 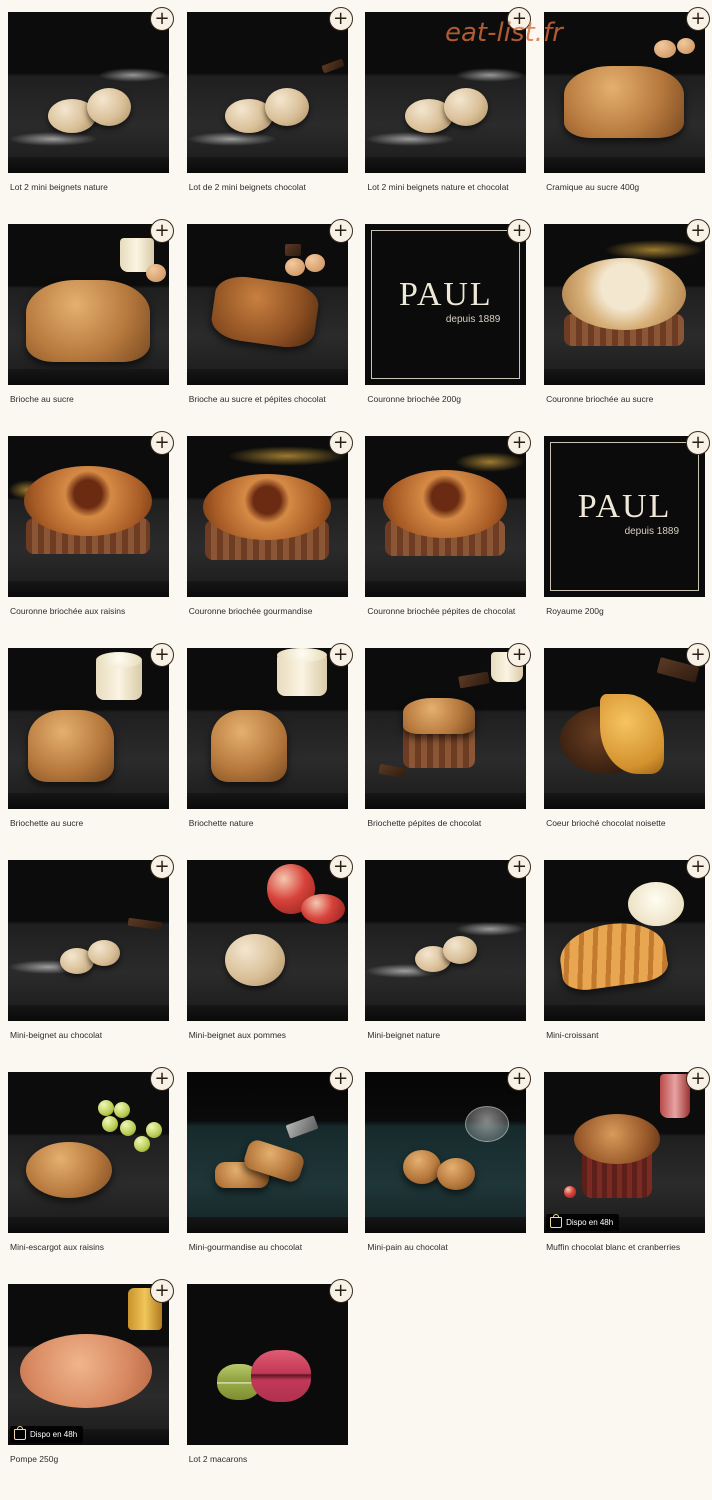 I want to click on product-name: Couronne briochée aux raisins, so click(x=67, y=611).